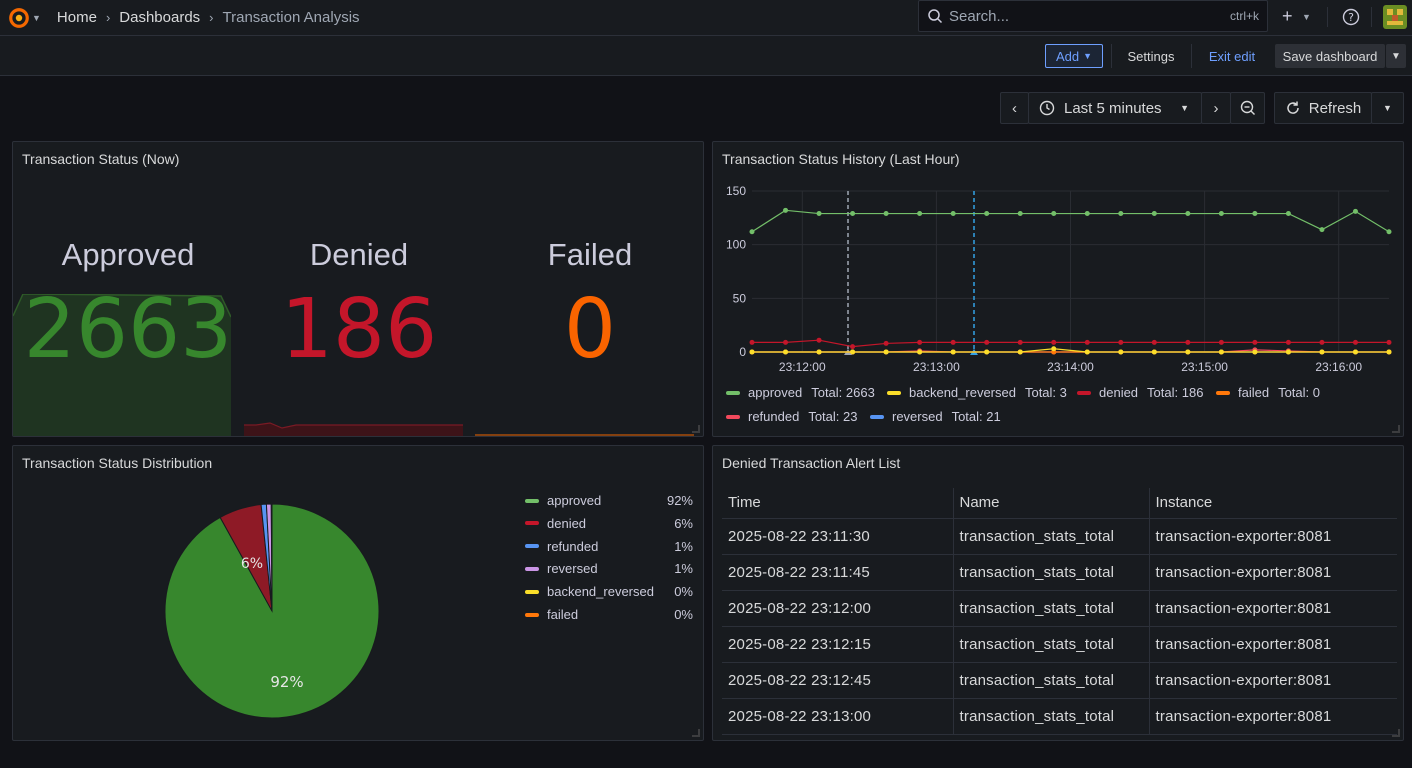 Image resolution: width=1412 pixels, height=768 pixels. I want to click on legend-item-failed: failed 0%, so click(609, 614).